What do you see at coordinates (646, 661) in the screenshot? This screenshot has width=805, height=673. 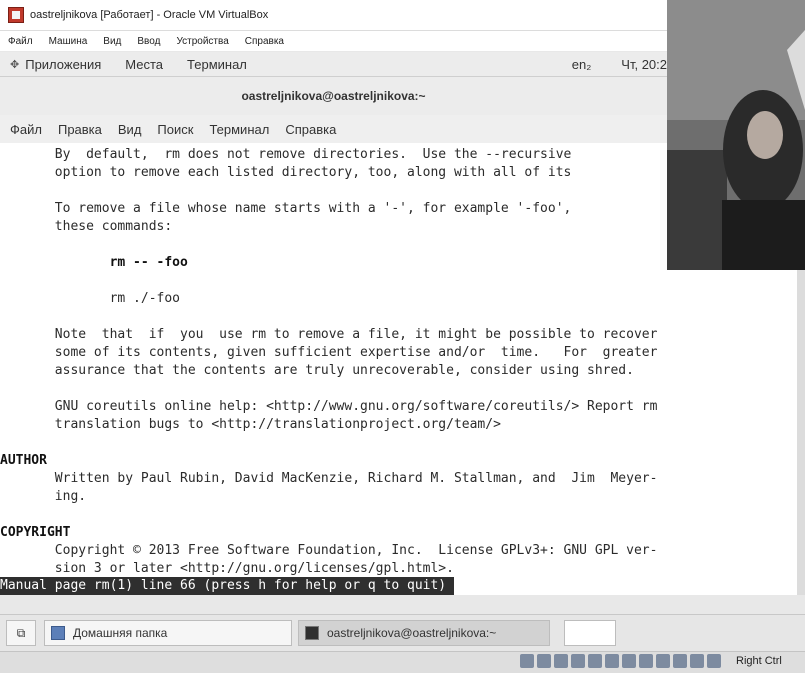 I see `recording-icon` at bounding box center [646, 661].